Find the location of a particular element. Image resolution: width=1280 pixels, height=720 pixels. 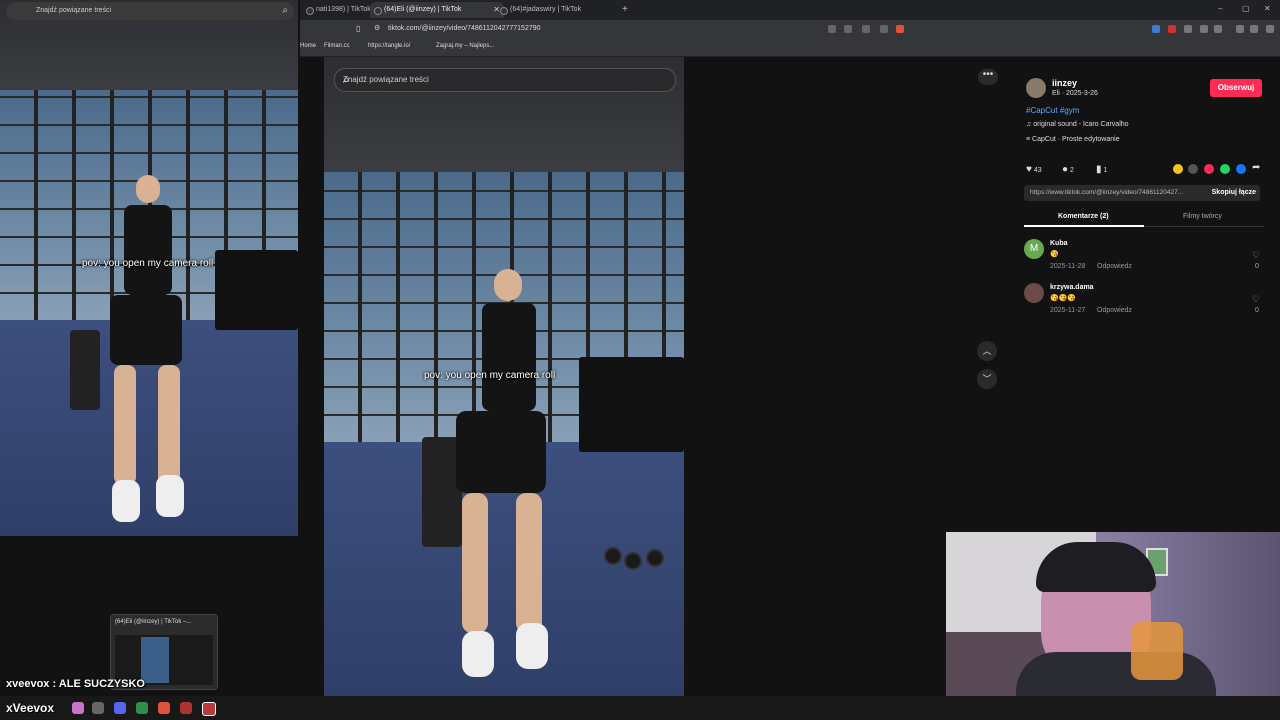

bookmark-icon: ▯ is located at coordinates (358, 28).